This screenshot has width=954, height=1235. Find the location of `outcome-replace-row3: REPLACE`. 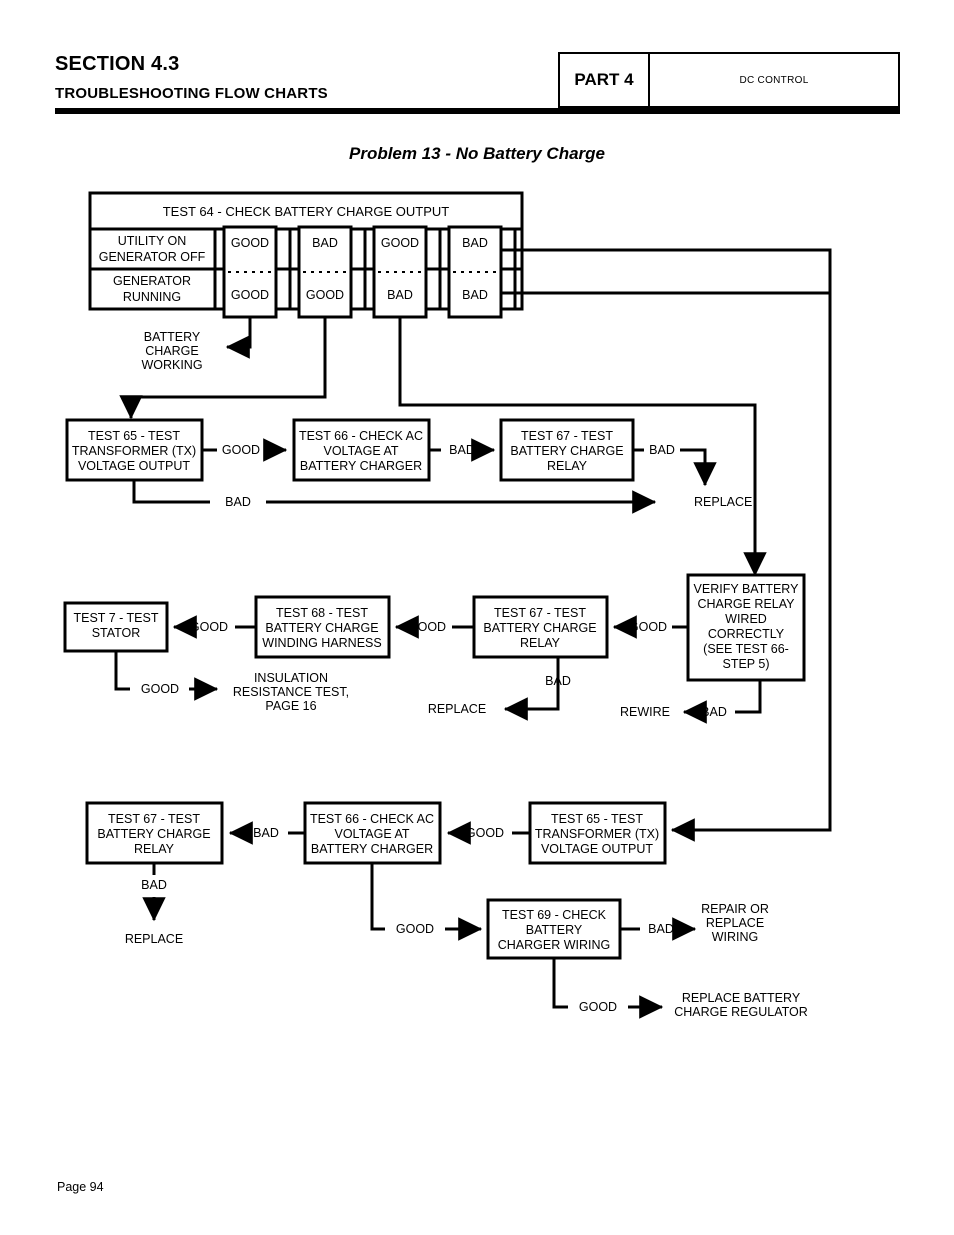

outcome-replace-row3: REPLACE is located at coordinates (457, 709).